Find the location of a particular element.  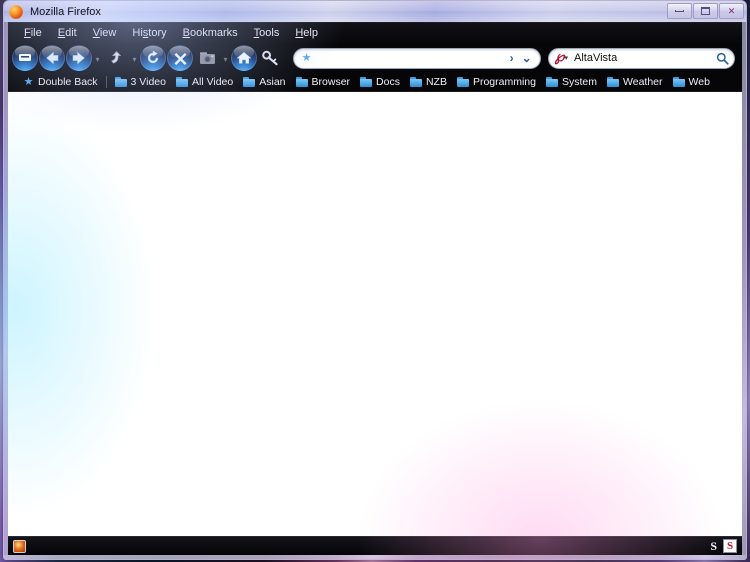

up-arrow-icon is located at coordinates (115, 57).